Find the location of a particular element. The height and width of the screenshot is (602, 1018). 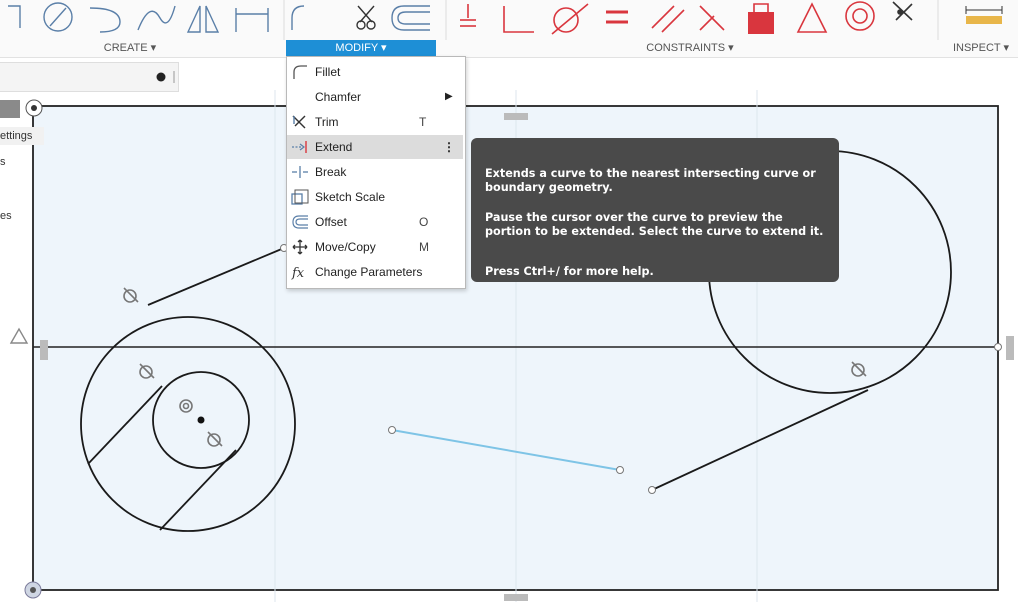

menu-item-label: Fillet is located at coordinates (328, 72).